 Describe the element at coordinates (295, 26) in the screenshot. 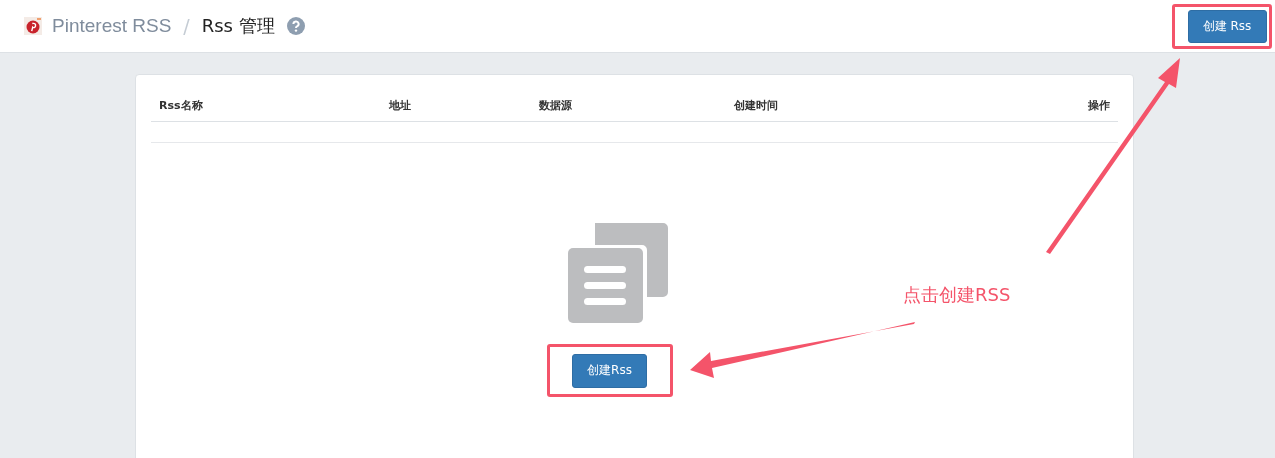

I see `help-icon` at that location.